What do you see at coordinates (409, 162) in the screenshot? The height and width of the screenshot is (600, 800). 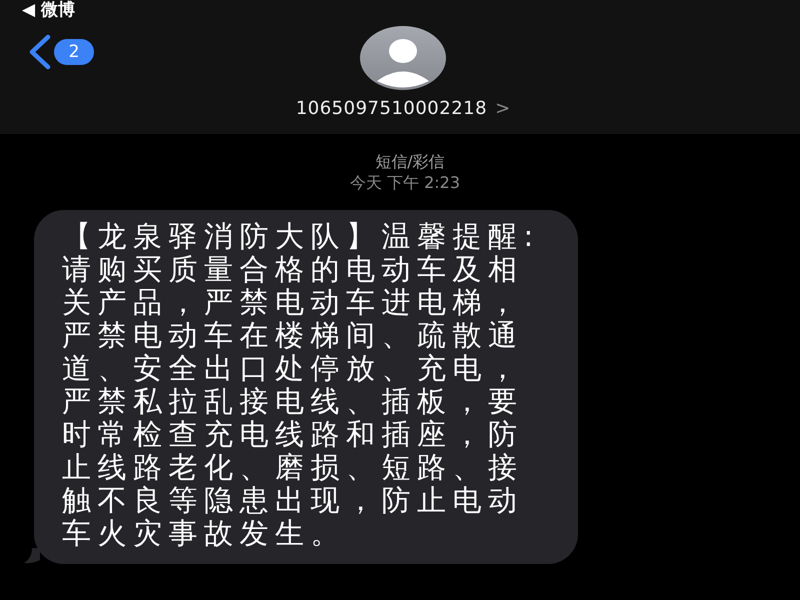 I see `message-service-label: 短信/彩信` at bounding box center [409, 162].